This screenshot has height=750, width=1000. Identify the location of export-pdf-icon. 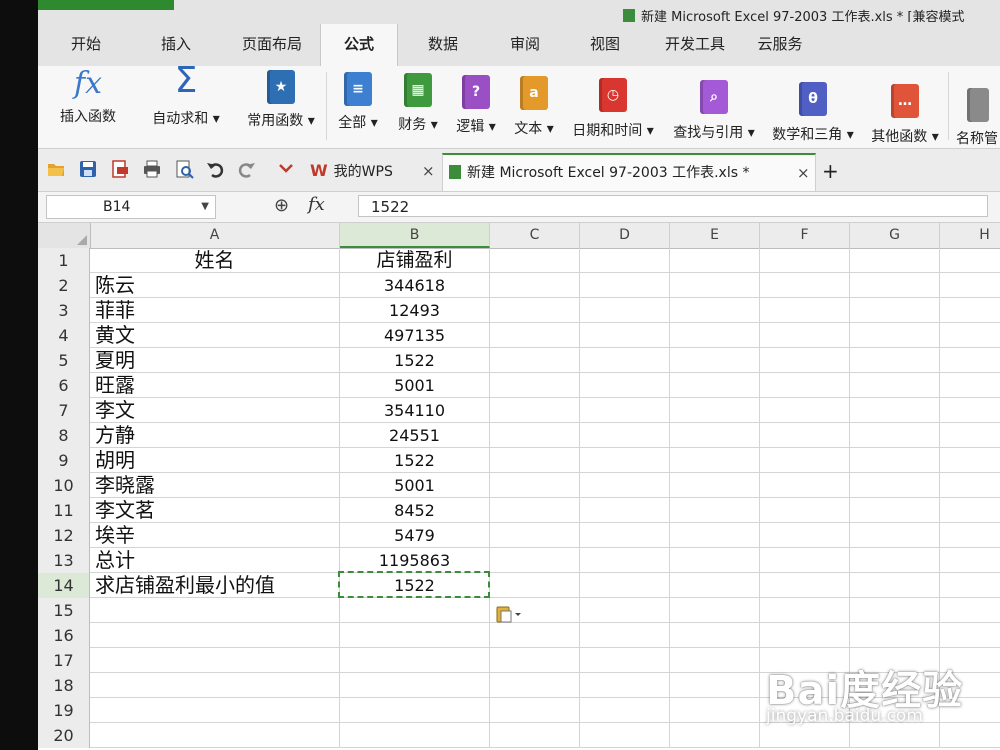
(120, 169).